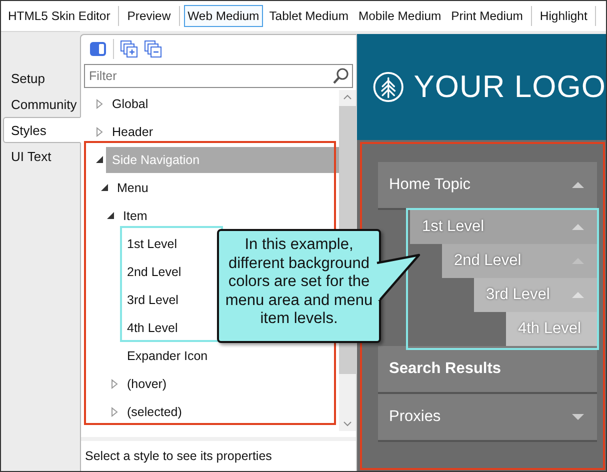 Image resolution: width=607 pixels, height=472 pixels. What do you see at coordinates (510, 87) in the screenshot?
I see `logo-text: YOUR LOGO` at bounding box center [510, 87].